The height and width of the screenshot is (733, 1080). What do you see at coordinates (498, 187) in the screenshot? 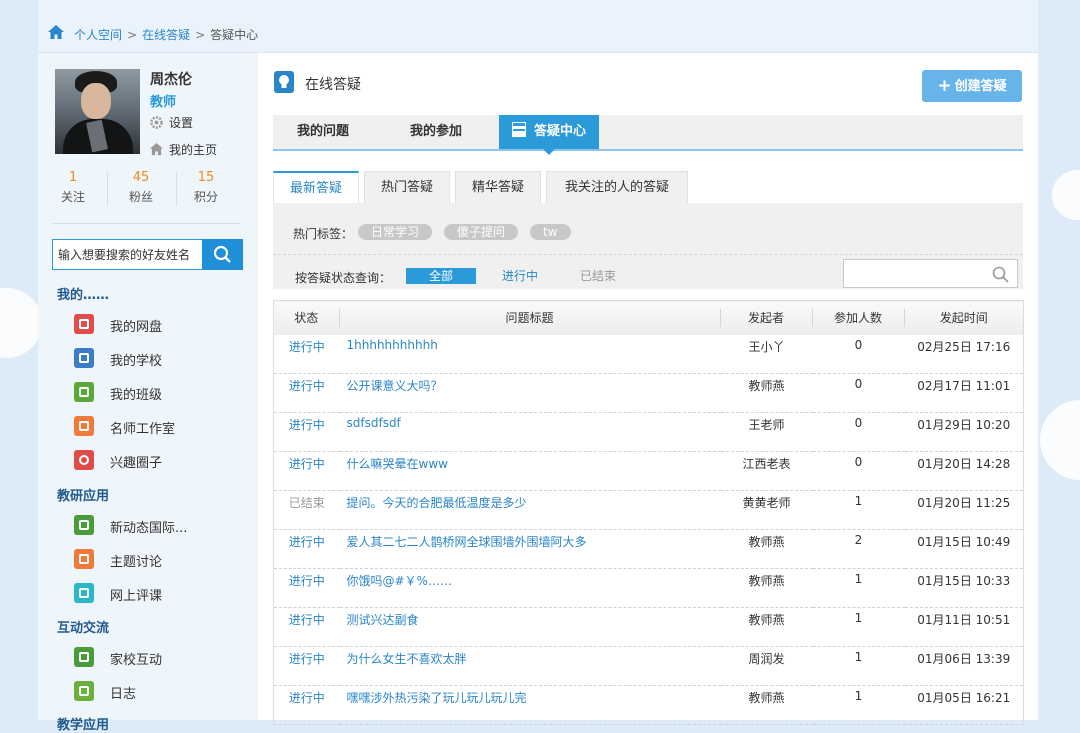
I see `subtab-featured: 精华答疑` at bounding box center [498, 187].